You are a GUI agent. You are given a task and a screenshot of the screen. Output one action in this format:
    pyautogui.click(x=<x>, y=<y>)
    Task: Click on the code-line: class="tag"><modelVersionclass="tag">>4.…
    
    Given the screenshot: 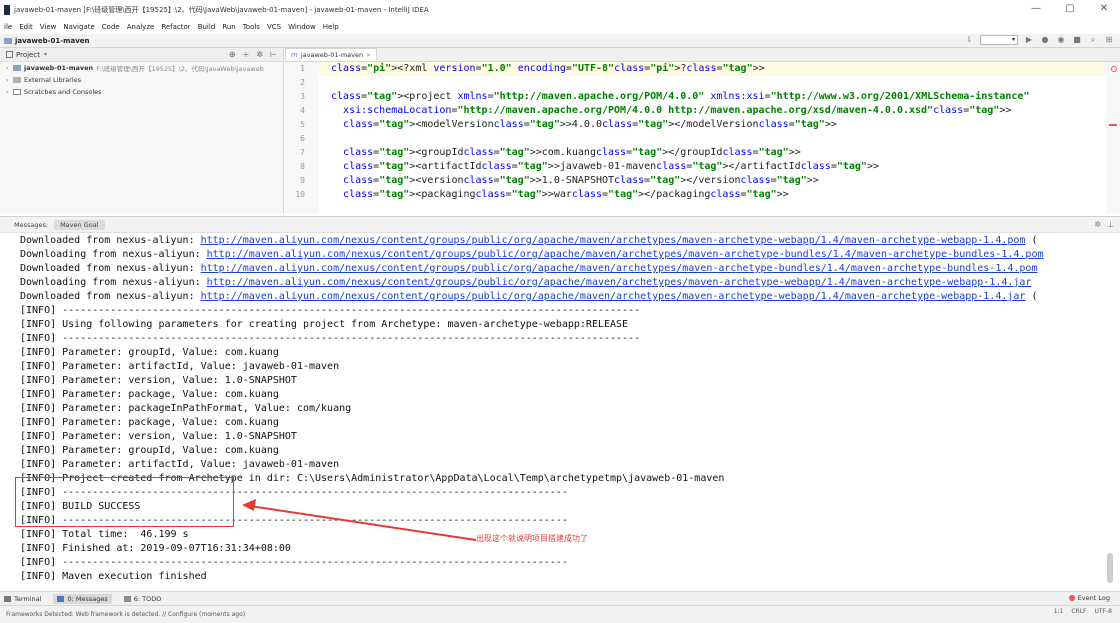 What is the action you would take?
    pyautogui.click(x=712, y=125)
    